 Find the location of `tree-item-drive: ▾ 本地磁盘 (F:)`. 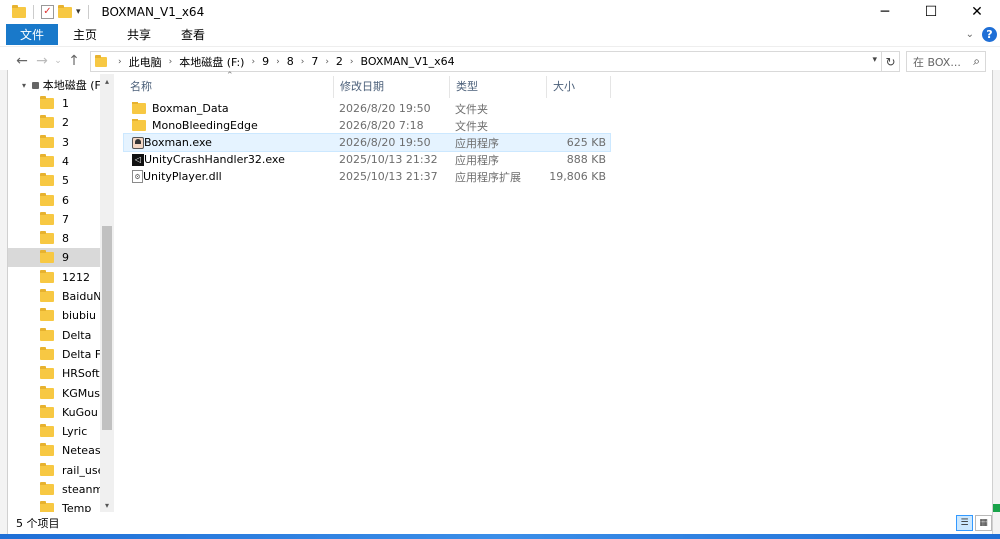

tree-item-drive: ▾ 本地磁盘 (F:) is located at coordinates (58, 85).